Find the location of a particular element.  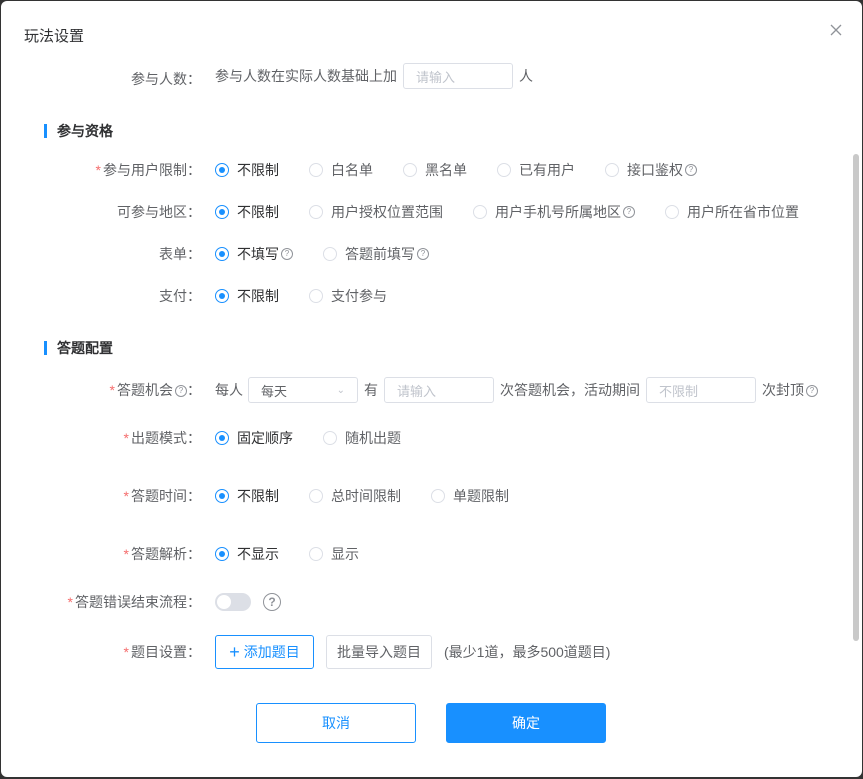

analysis-row: * 答题解析： 不显示 显示 is located at coordinates (426, 554).